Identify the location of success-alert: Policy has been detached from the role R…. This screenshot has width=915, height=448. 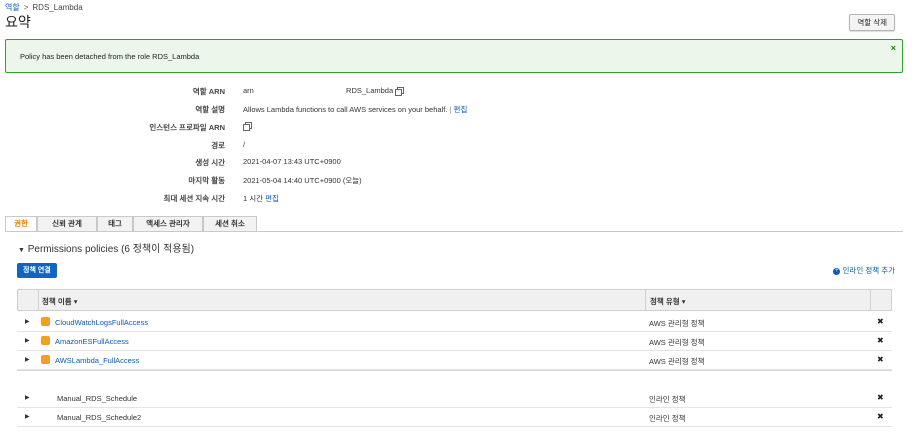
(454, 56).